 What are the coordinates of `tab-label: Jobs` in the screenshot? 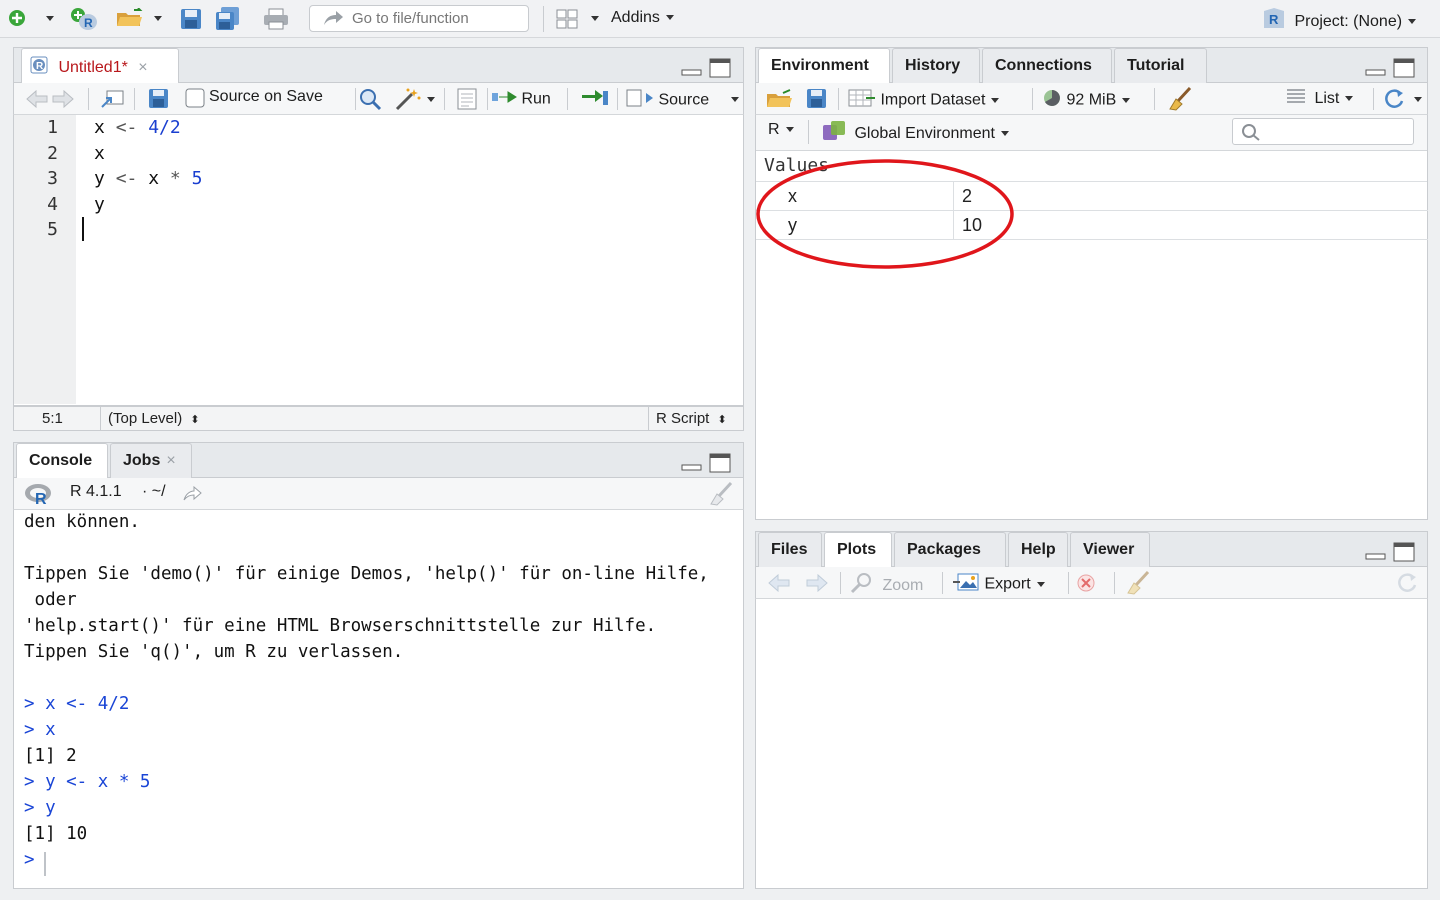 It's located at (142, 460).